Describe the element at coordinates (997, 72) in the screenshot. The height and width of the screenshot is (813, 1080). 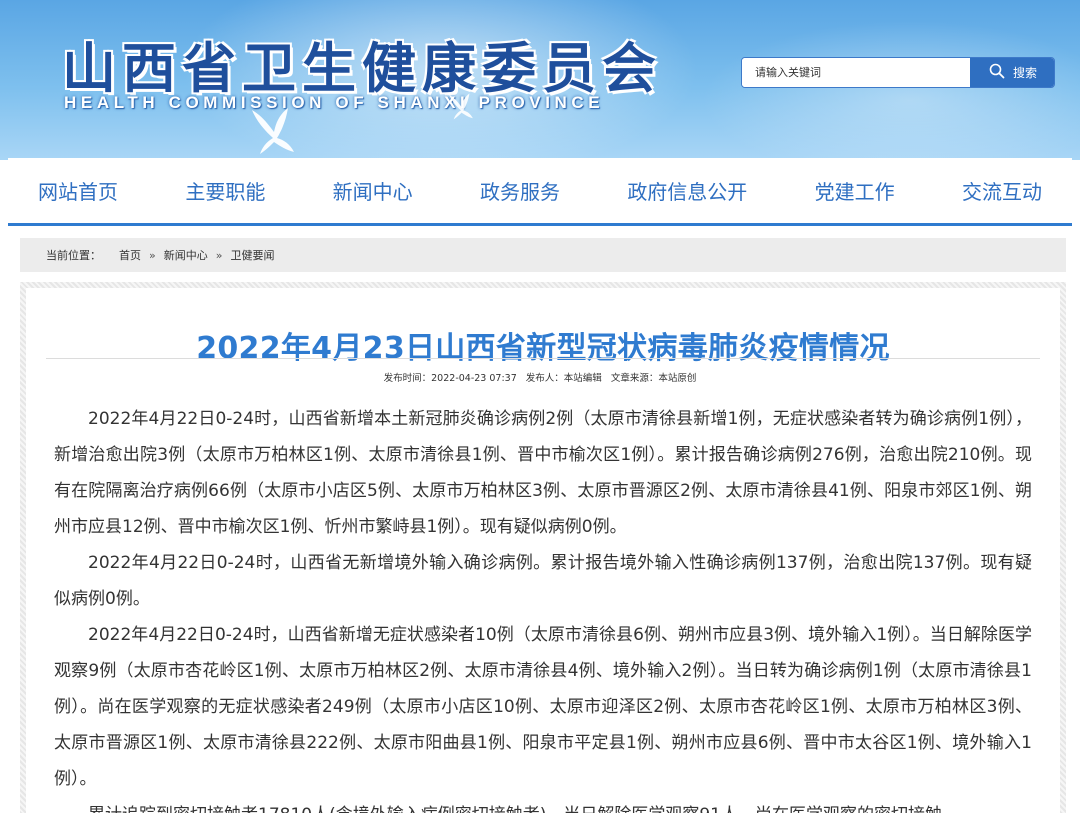
I see `search-icon` at that location.